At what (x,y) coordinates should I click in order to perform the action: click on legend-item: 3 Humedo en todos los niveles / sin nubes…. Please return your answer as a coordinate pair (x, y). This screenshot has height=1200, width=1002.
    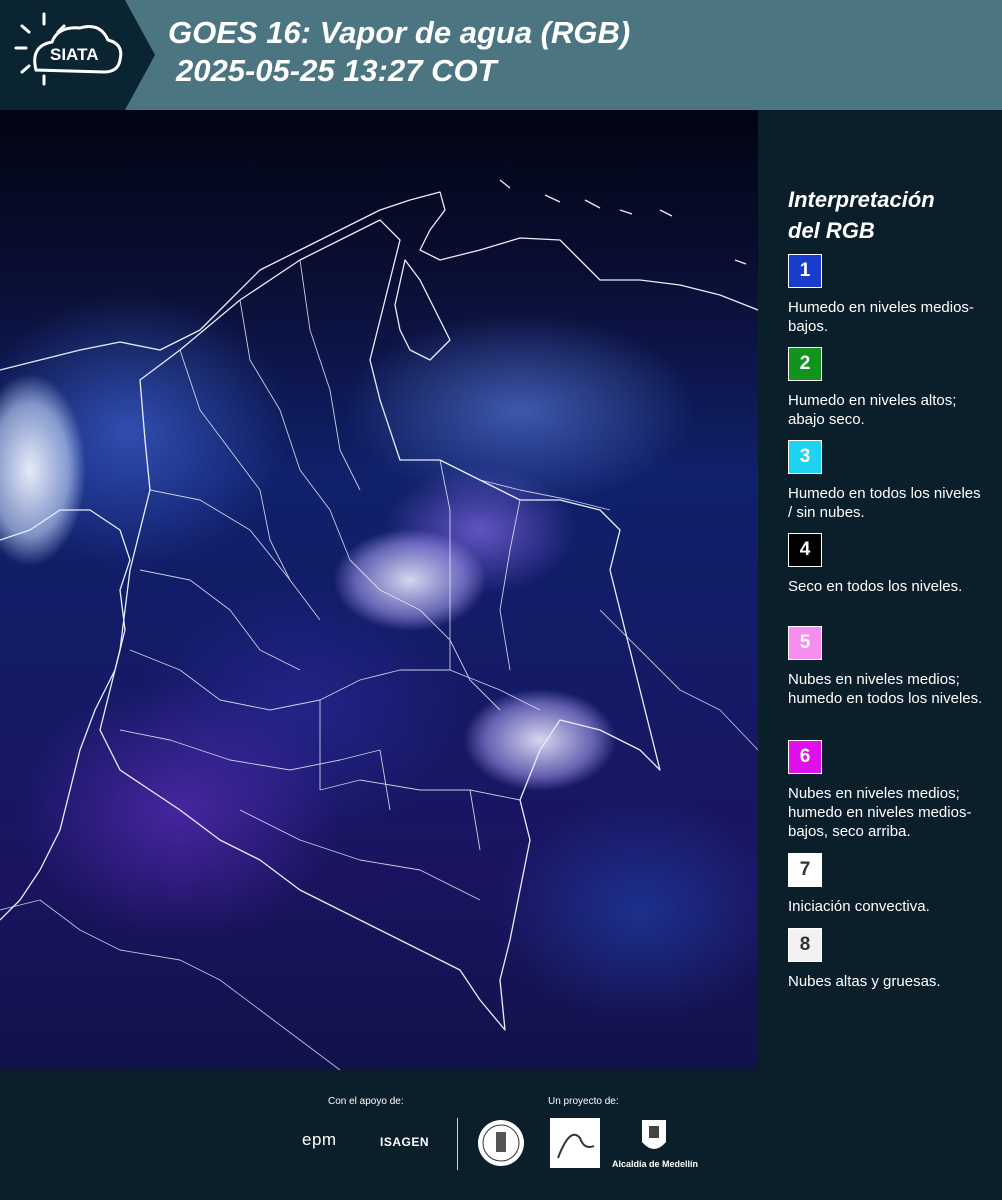
    Looking at the image, I should click on (888, 481).